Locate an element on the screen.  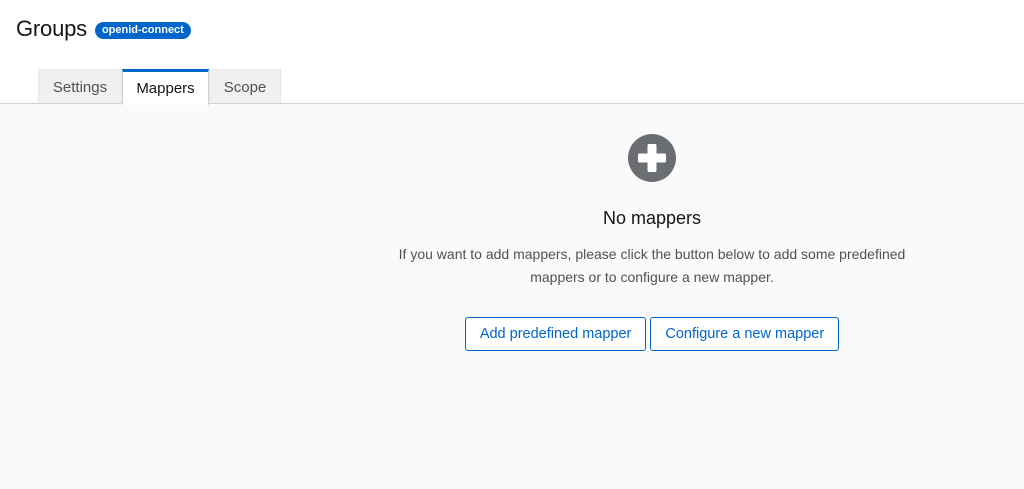
empty-state-title: No mappers is located at coordinates (652, 218).